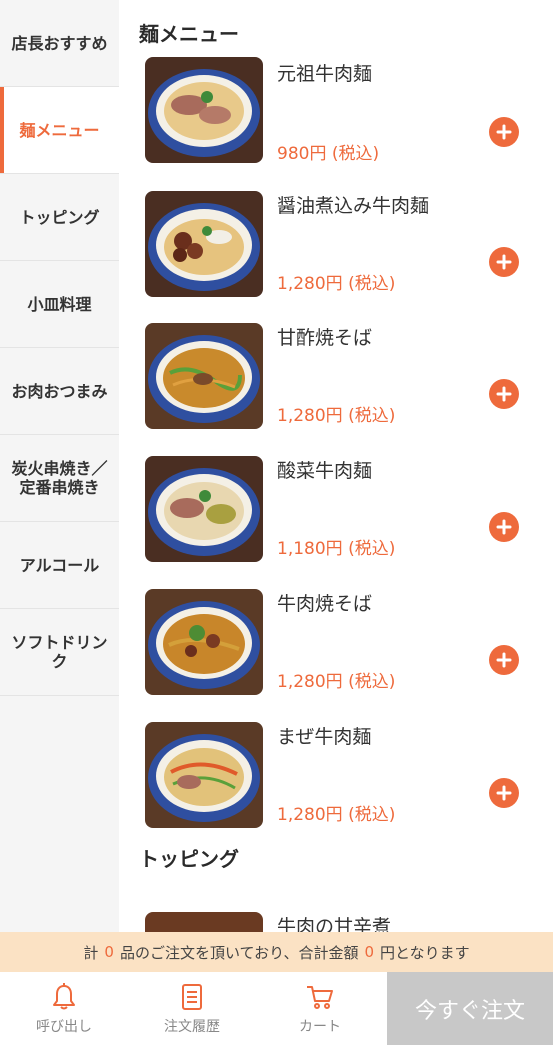  I want to click on item-name: 牛肉焼そば, so click(325, 604).